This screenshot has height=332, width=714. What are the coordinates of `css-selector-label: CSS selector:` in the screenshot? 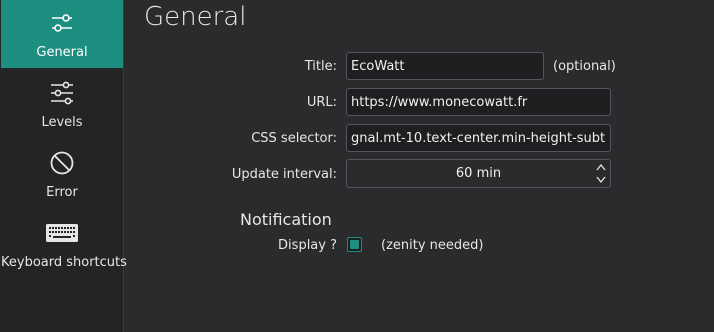 It's located at (294, 138).